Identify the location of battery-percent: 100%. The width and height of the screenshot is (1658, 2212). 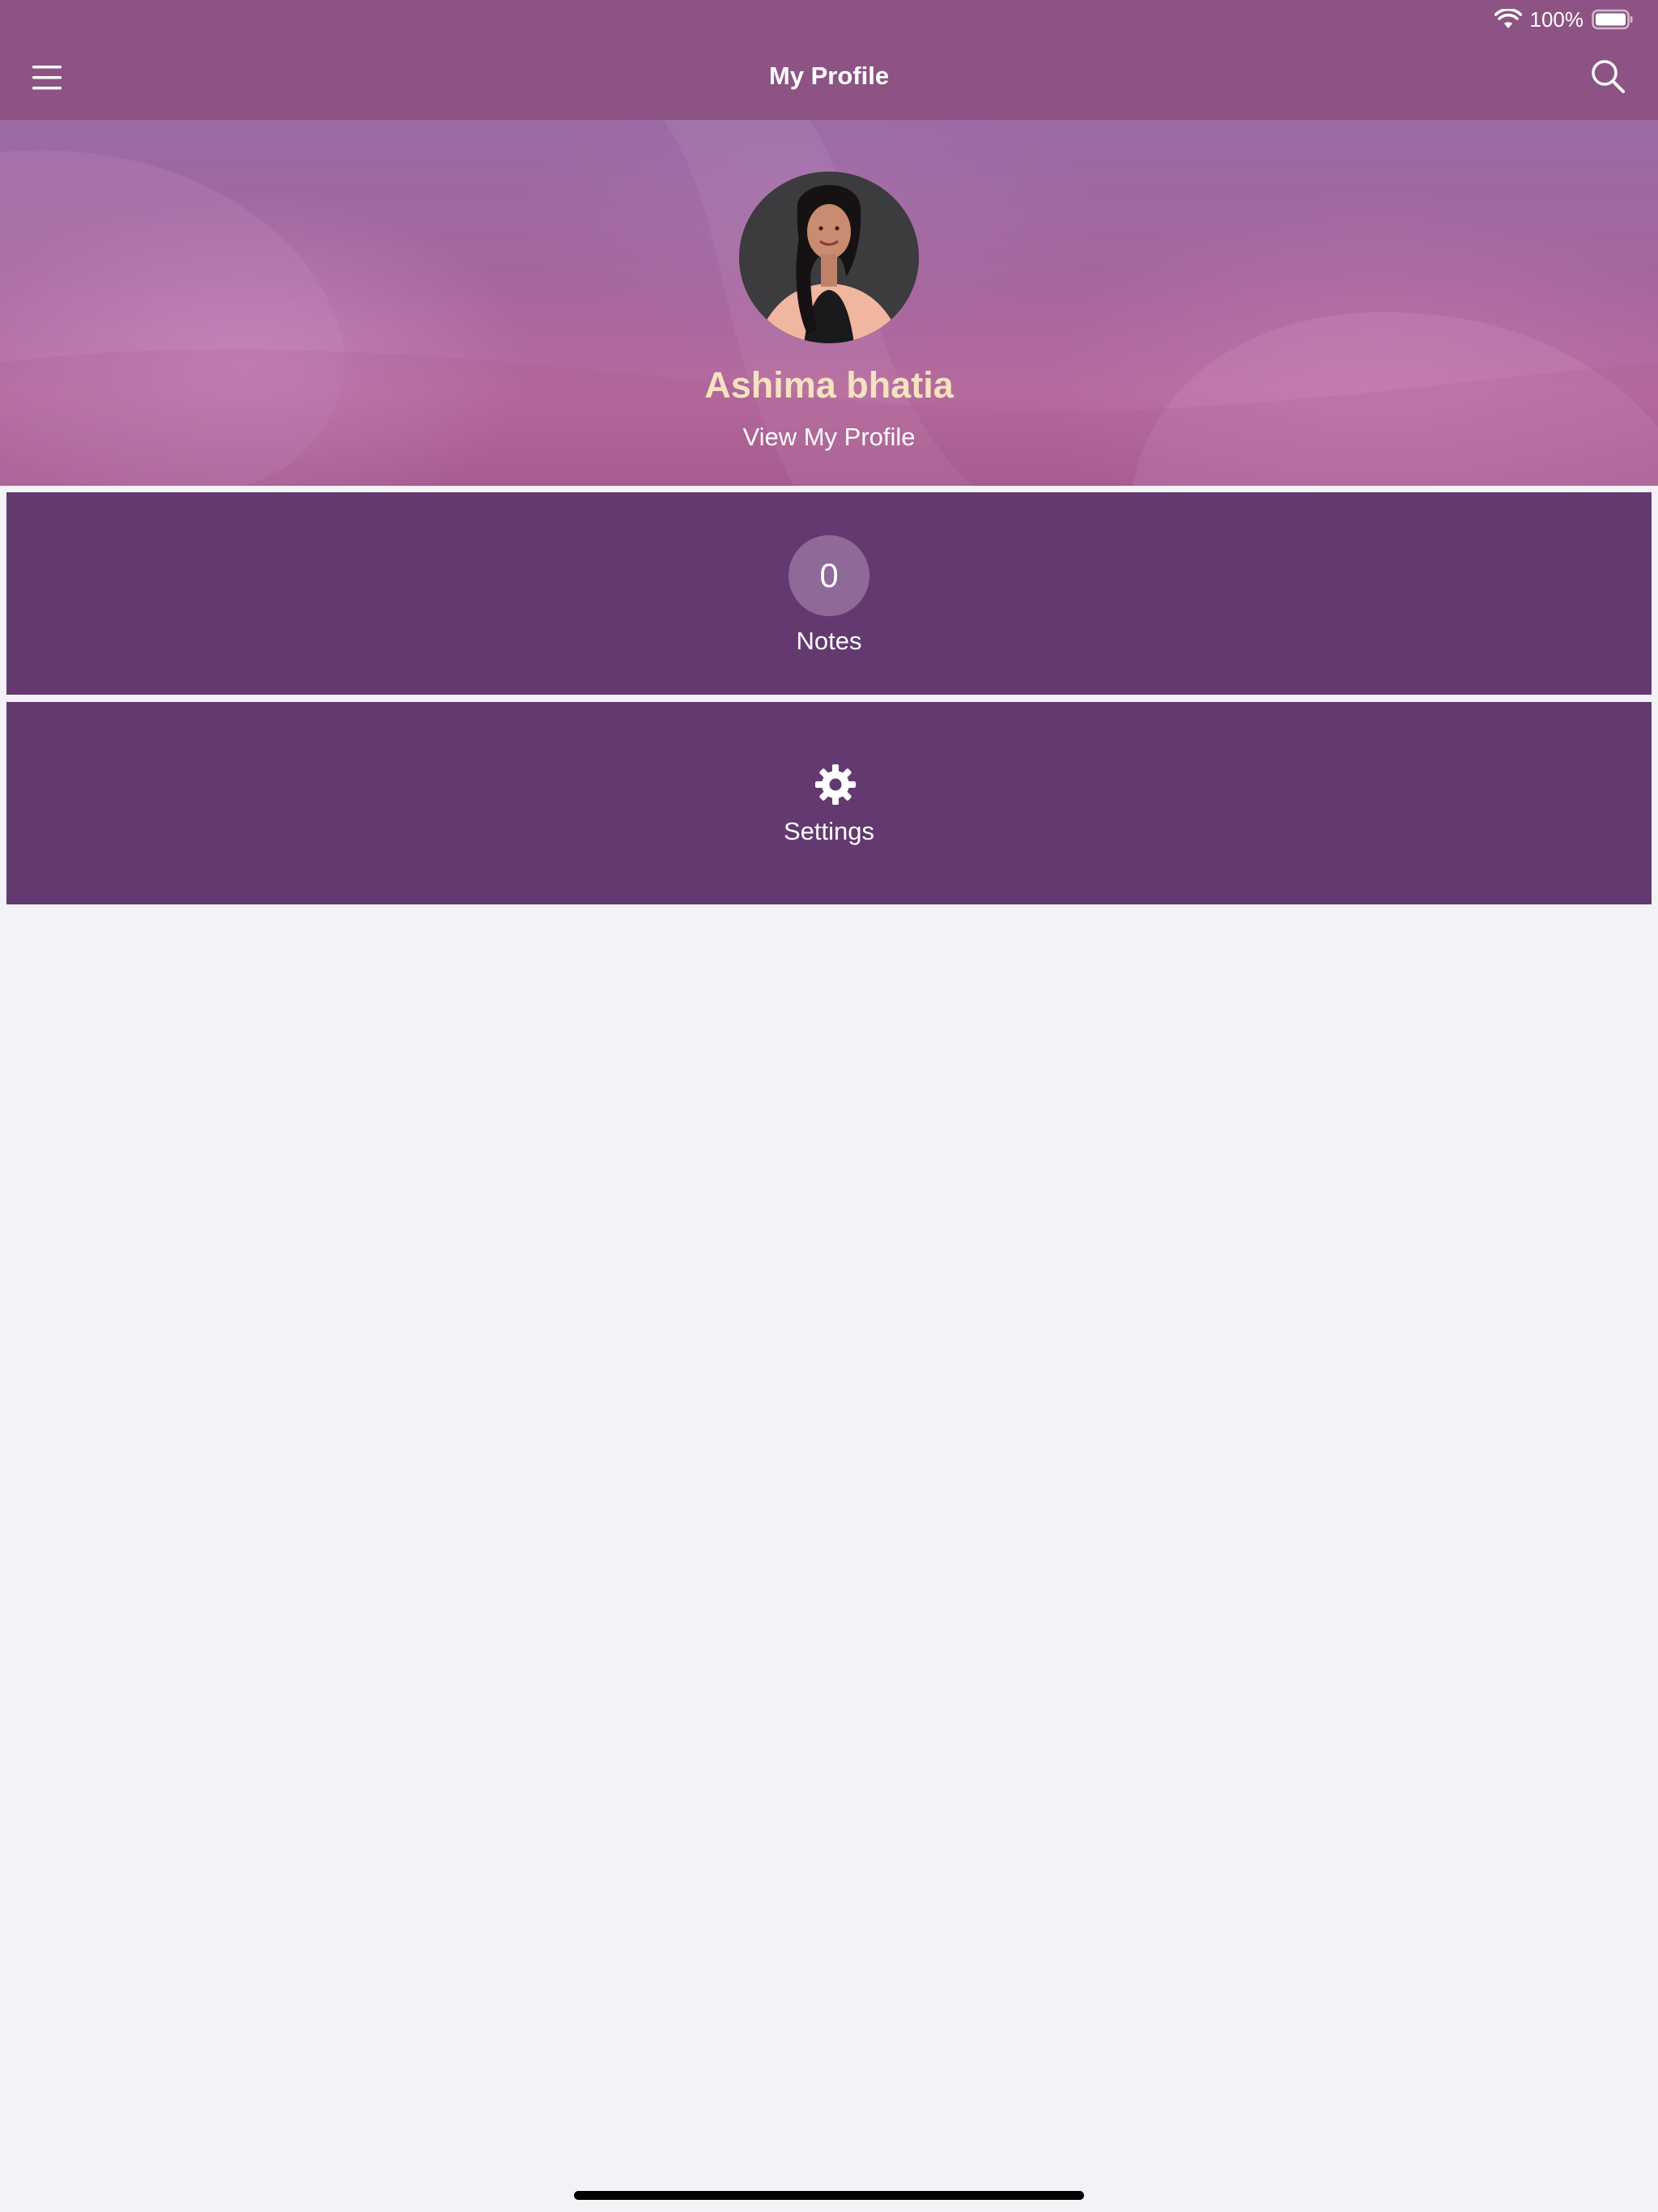
(1556, 19).